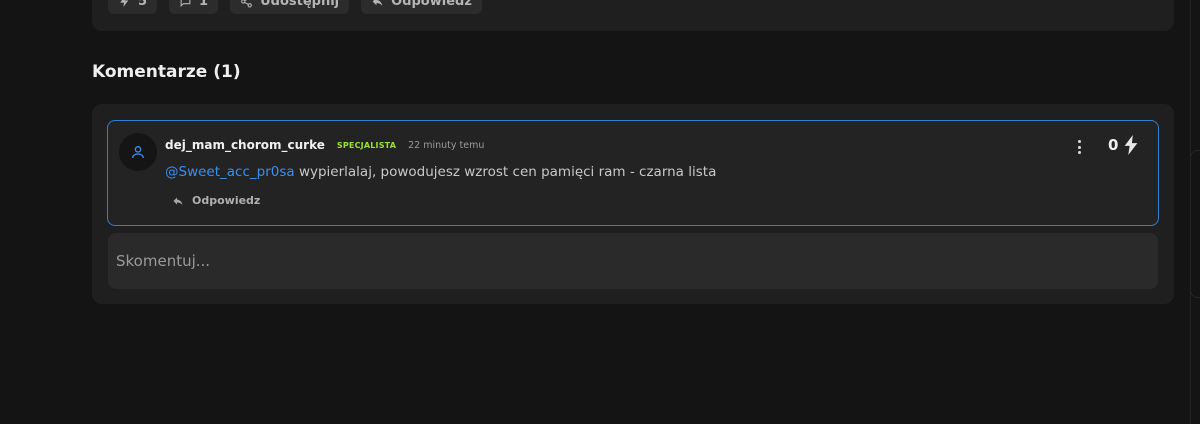  What do you see at coordinates (446, 145) in the screenshot?
I see `comment-timestamp: 22 minuty temu` at bounding box center [446, 145].